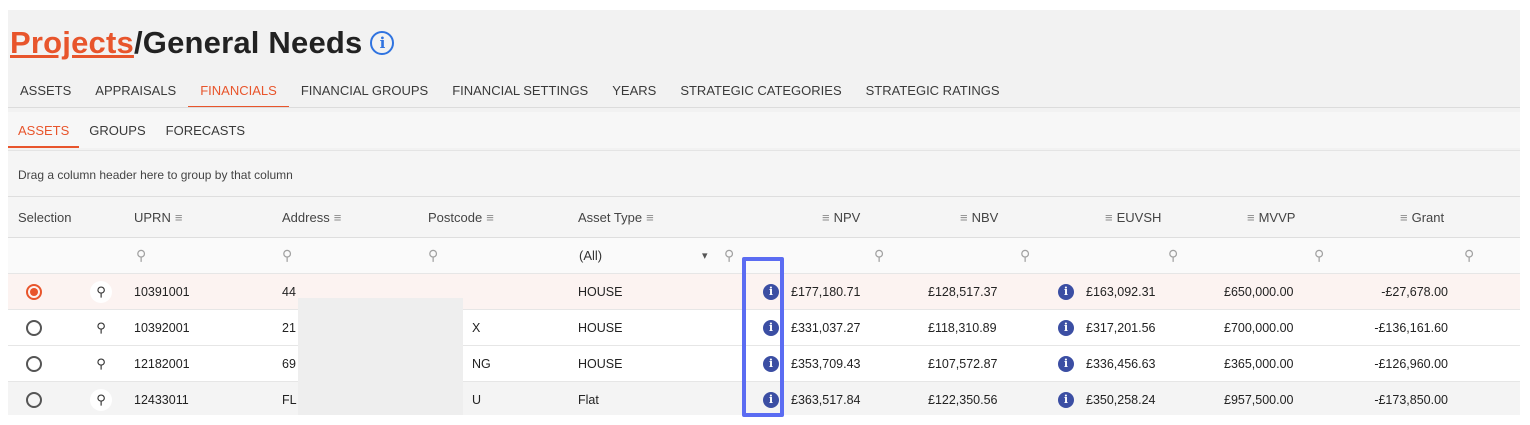 The width and height of the screenshot is (1530, 425). Describe the element at coordinates (879, 255) in the screenshot. I see `npv-filter-search-icon: ⚲` at that location.